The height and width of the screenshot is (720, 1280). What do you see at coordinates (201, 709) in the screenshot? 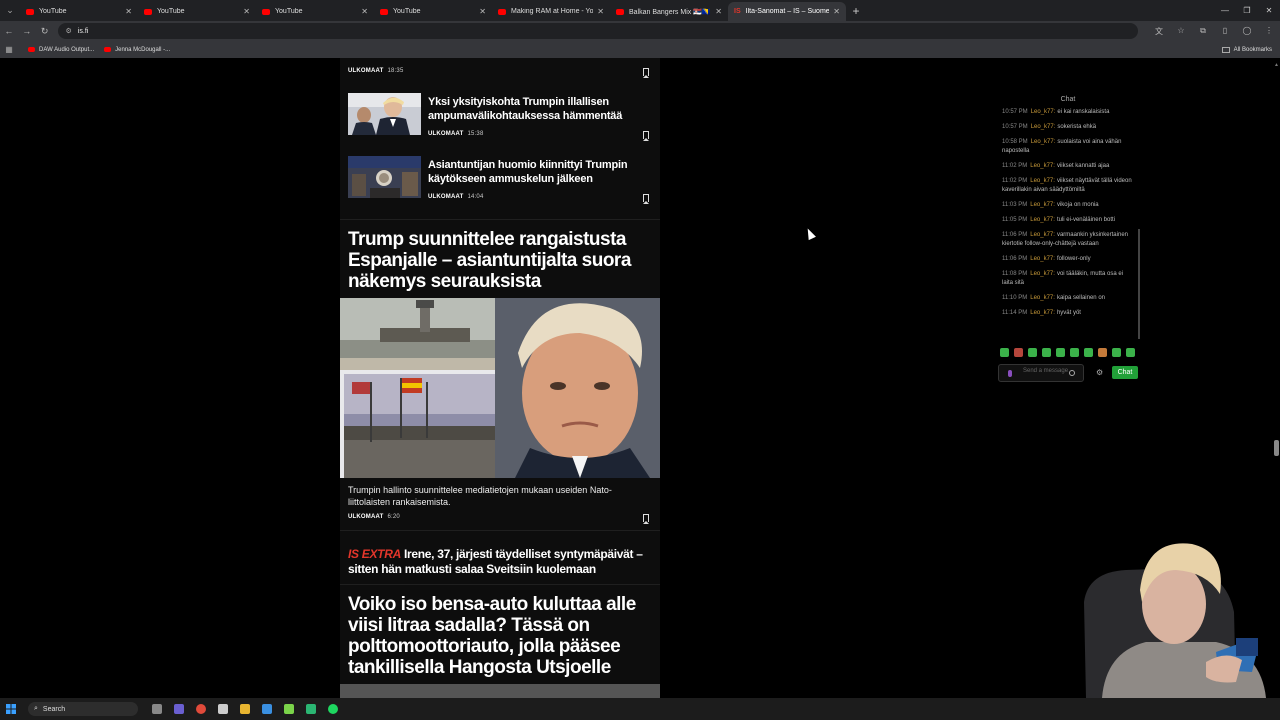
I see `chrome-icon` at bounding box center [201, 709].